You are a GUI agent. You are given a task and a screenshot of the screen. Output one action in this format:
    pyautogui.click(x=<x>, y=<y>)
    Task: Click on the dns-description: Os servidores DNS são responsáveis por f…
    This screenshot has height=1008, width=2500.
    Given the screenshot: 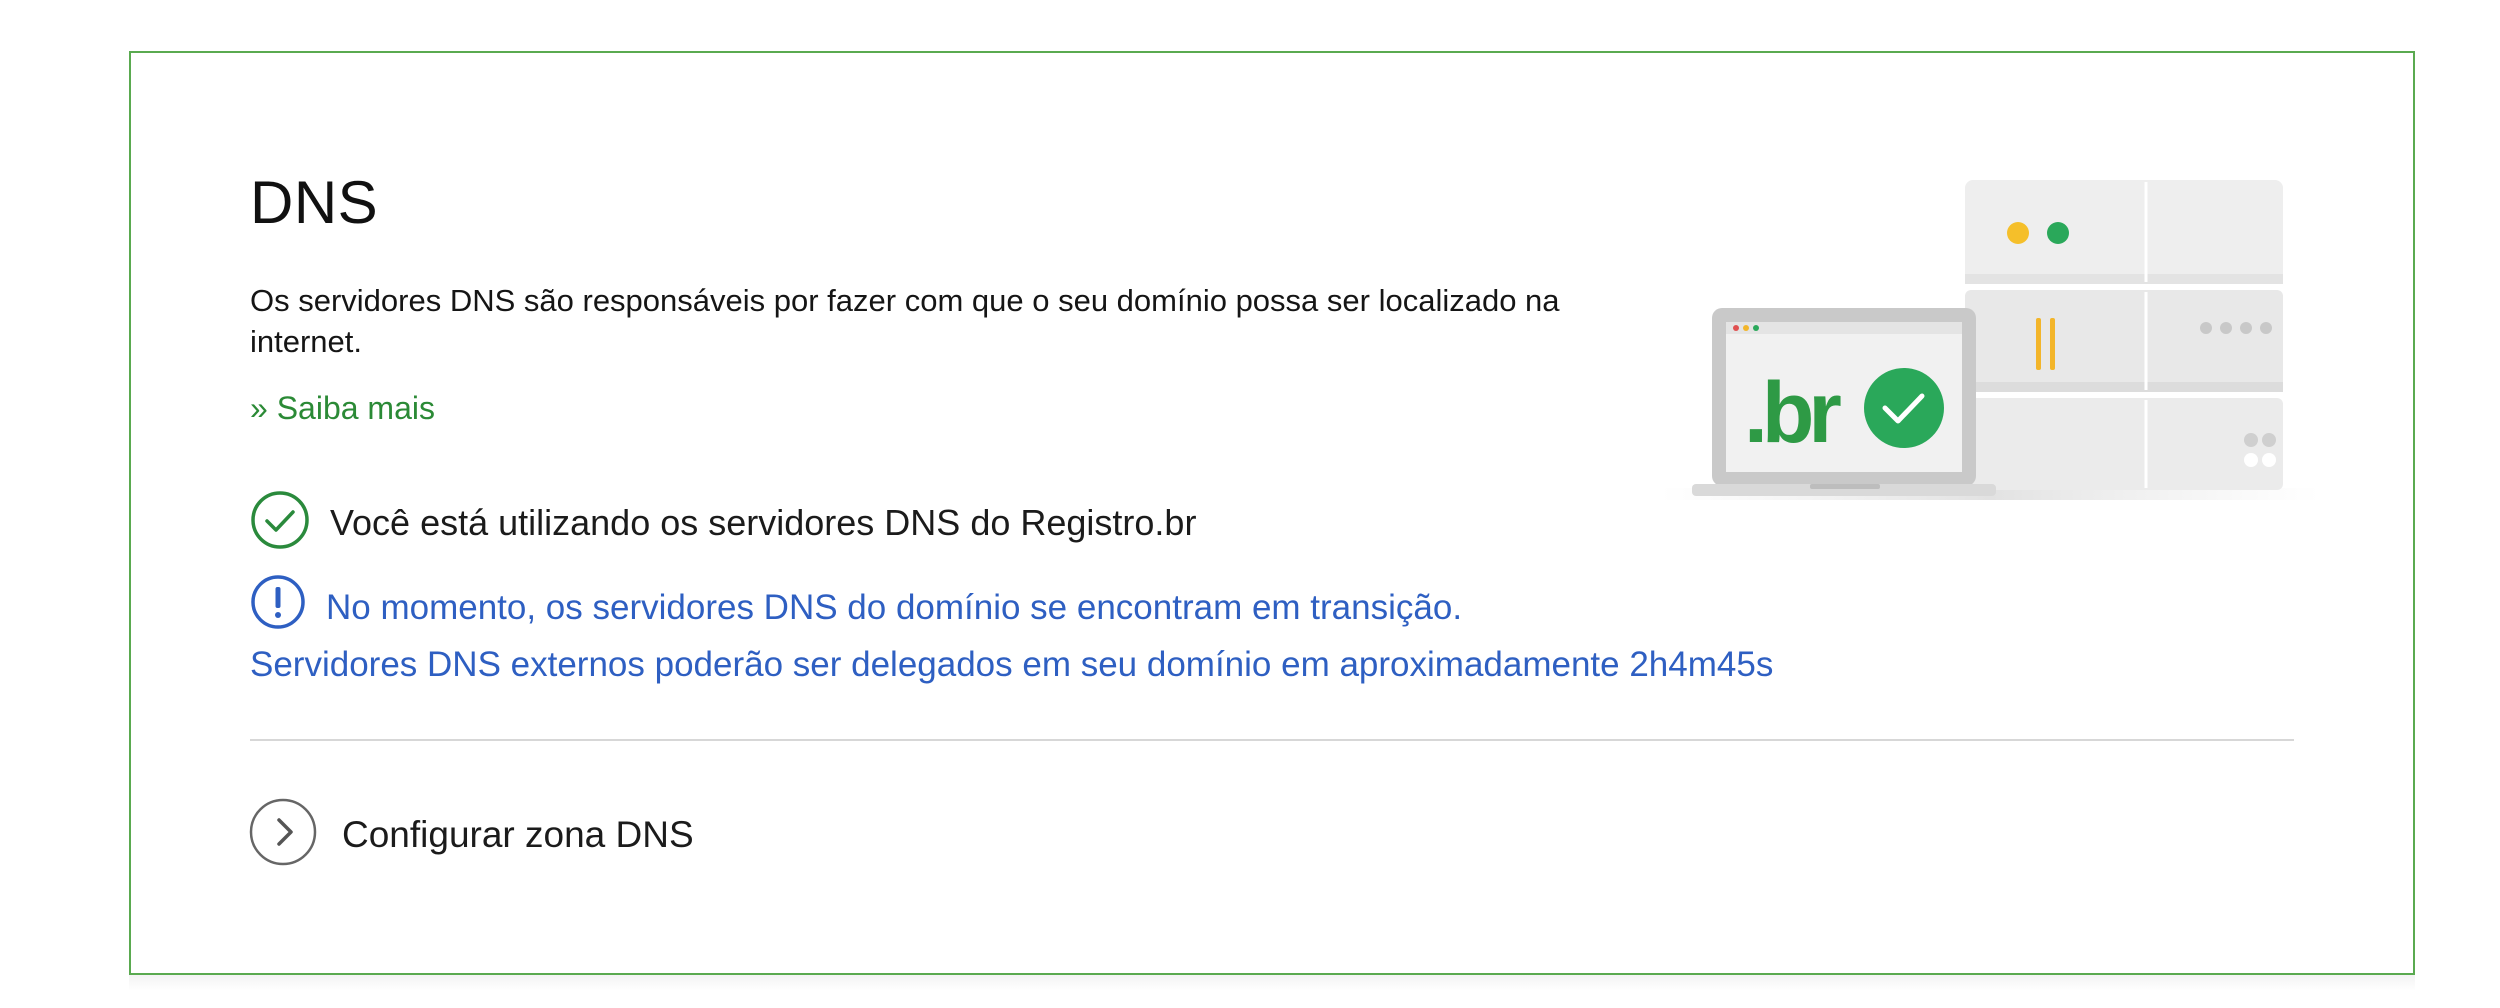 What is the action you would take?
    pyautogui.click(x=905, y=321)
    